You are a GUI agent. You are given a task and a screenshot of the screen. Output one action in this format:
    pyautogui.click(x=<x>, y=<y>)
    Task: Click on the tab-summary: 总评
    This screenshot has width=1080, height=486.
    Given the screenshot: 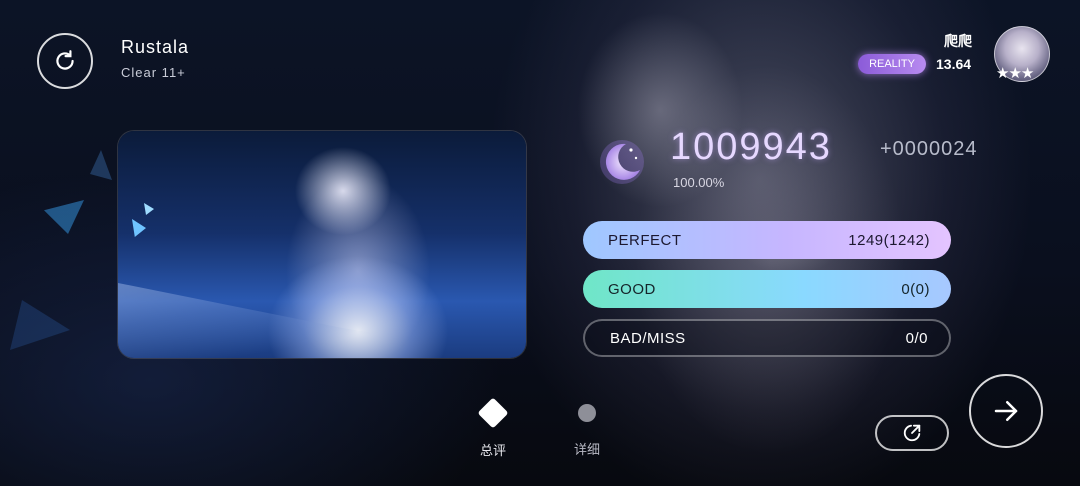 What is the action you would take?
    pyautogui.click(x=493, y=428)
    